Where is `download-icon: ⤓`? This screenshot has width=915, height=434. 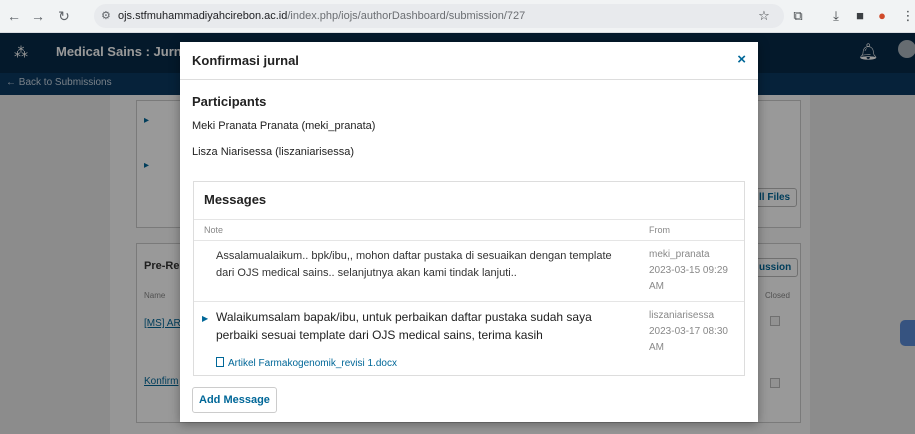
download-icon: ⤓ is located at coordinates (836, 16).